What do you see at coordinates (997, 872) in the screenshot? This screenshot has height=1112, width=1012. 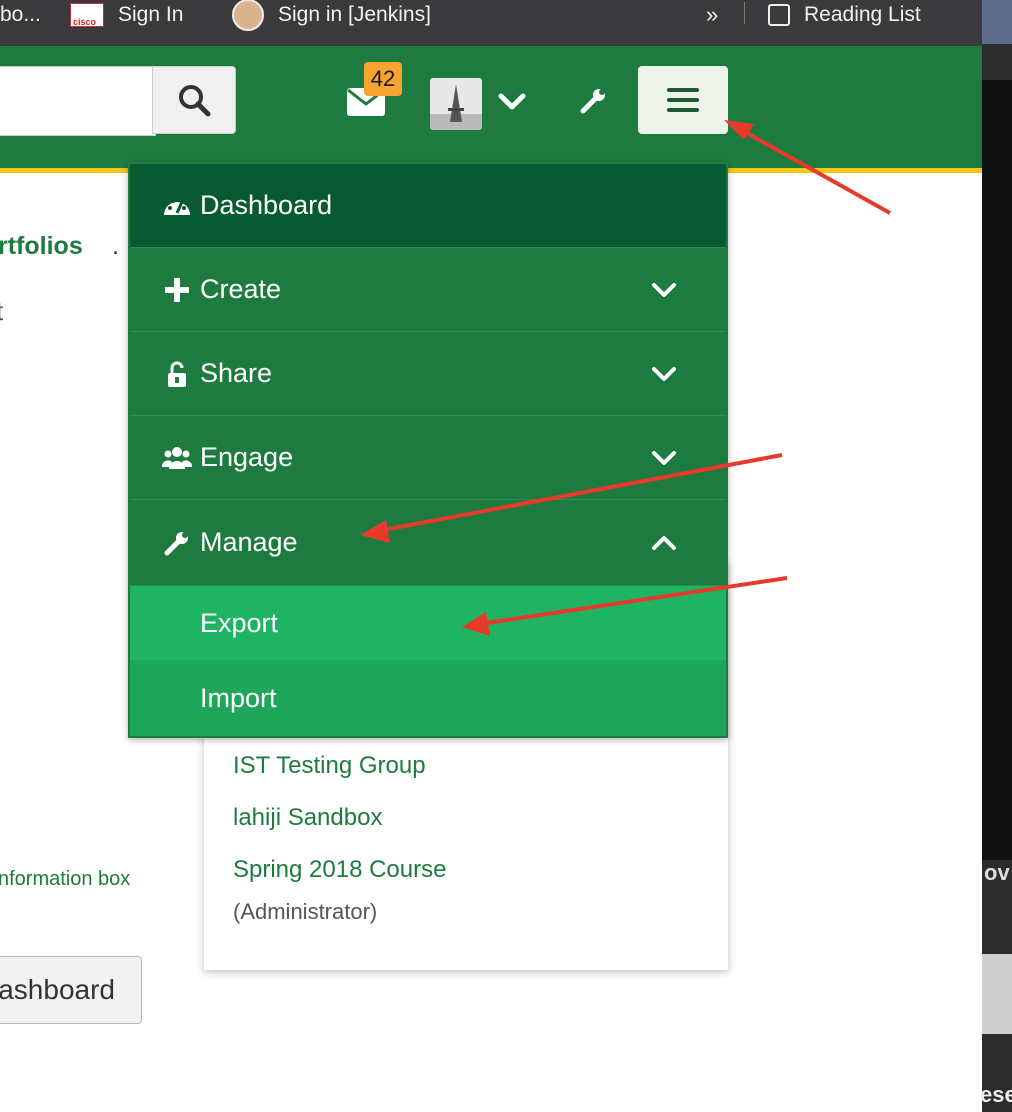 I see `adjacent-window-text-ov: ov` at bounding box center [997, 872].